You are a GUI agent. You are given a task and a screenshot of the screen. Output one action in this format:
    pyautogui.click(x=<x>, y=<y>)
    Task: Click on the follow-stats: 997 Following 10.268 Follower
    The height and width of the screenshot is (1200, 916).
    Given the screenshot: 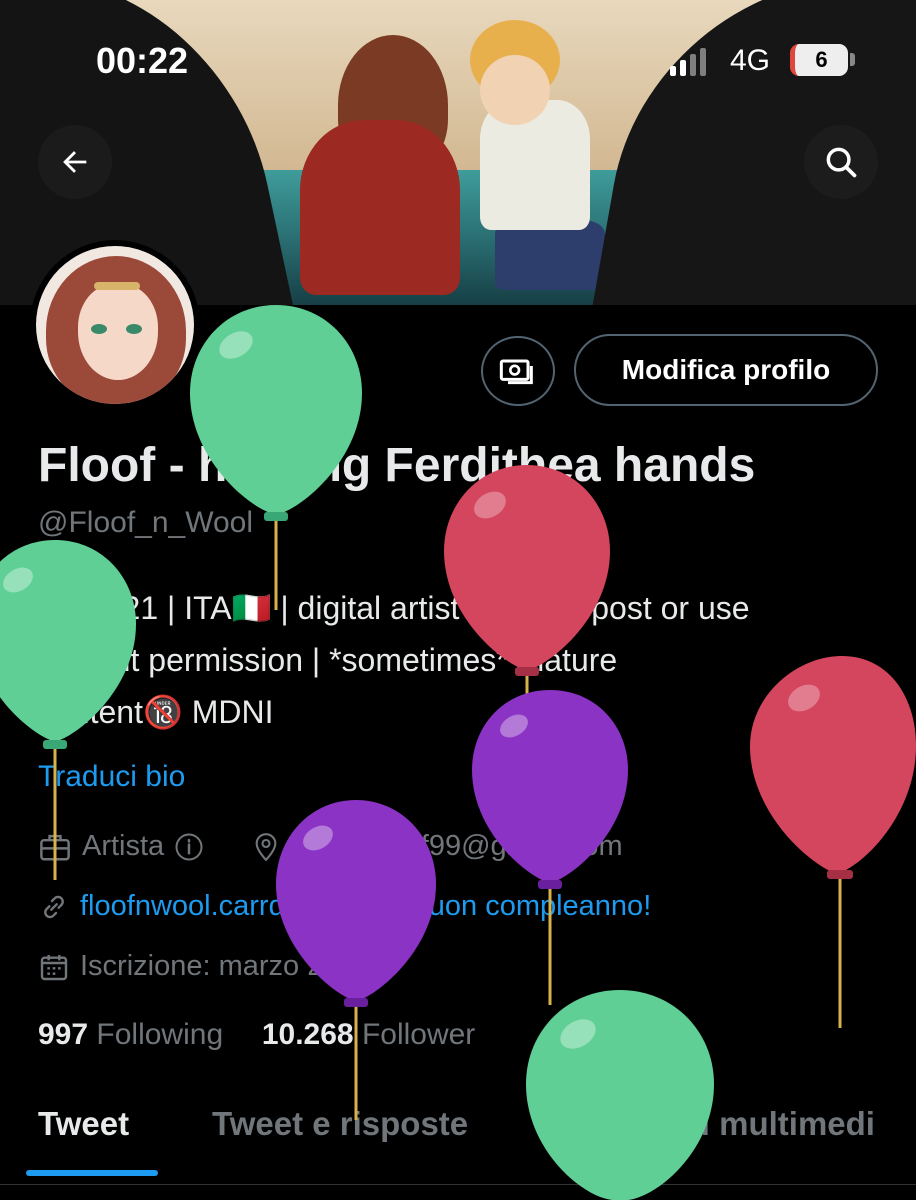 What is the action you would take?
    pyautogui.click(x=256, y=1035)
    